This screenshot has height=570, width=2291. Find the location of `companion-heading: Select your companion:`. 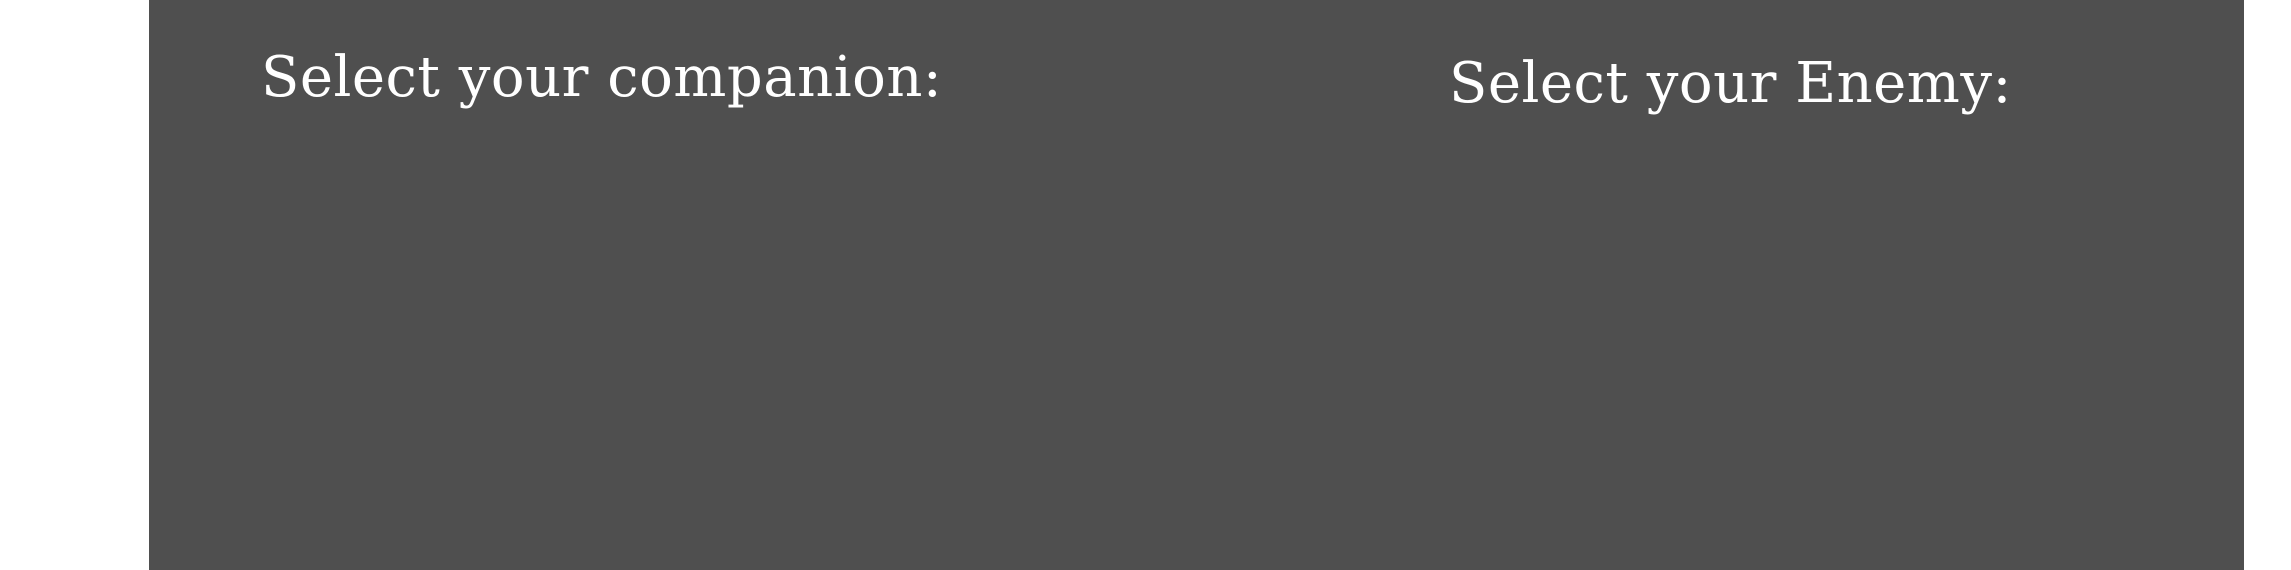

companion-heading: Select your companion: is located at coordinates (602, 77).